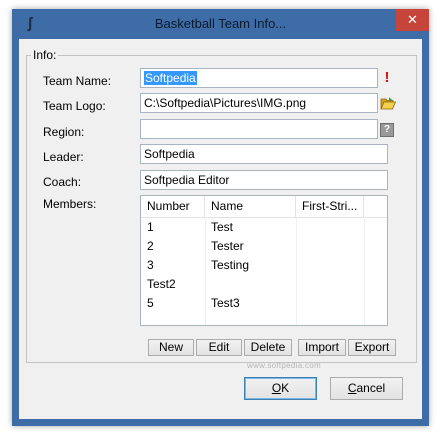  I want to click on folder-open-icon, so click(388, 103).